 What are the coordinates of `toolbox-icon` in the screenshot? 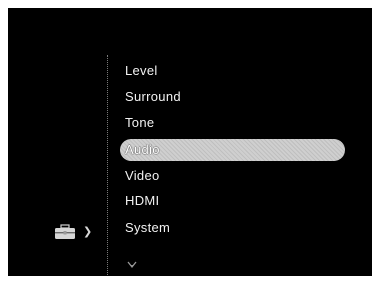 It's located at (65, 231).